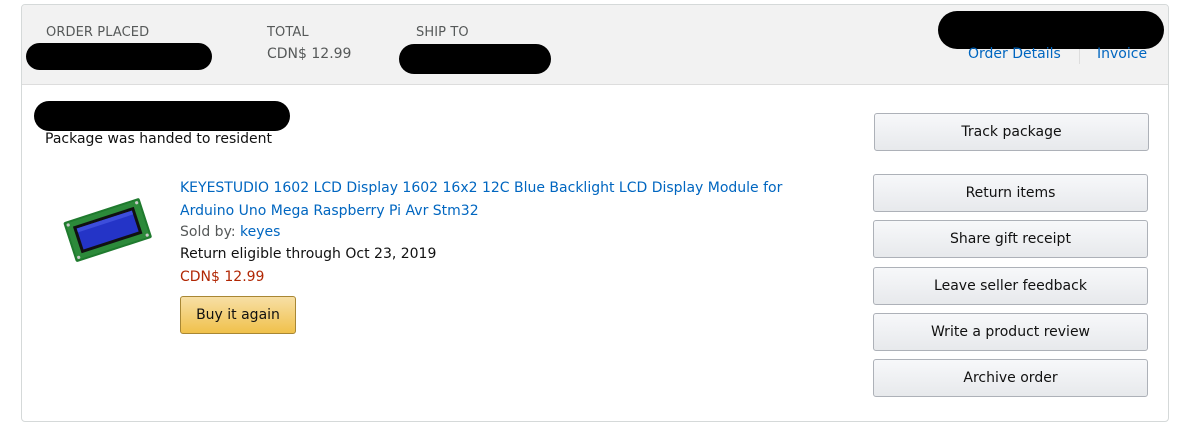 Image resolution: width=1177 pixels, height=433 pixels. I want to click on invoice-link: Invoice, so click(1122, 54).